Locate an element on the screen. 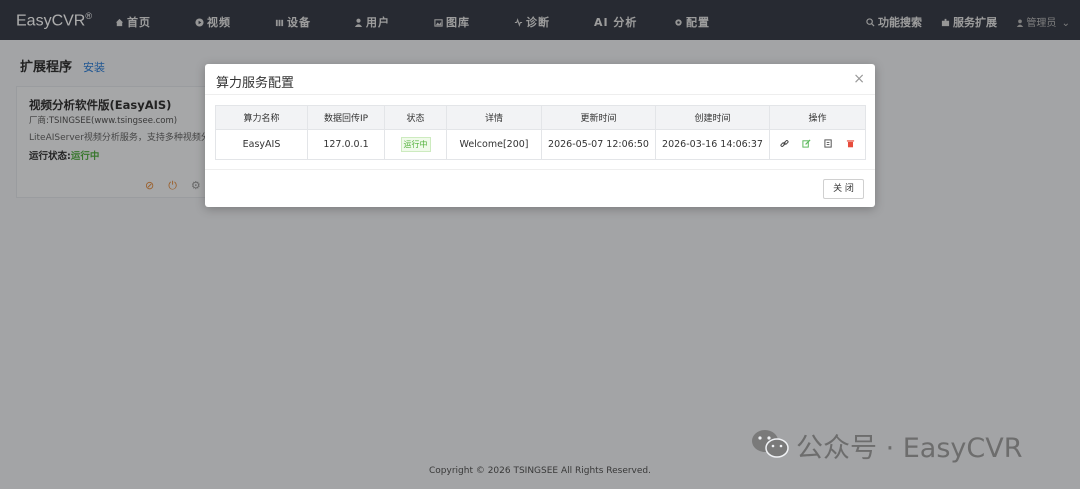 The height and width of the screenshot is (489, 1080). close-button: 关 闭 is located at coordinates (843, 189).